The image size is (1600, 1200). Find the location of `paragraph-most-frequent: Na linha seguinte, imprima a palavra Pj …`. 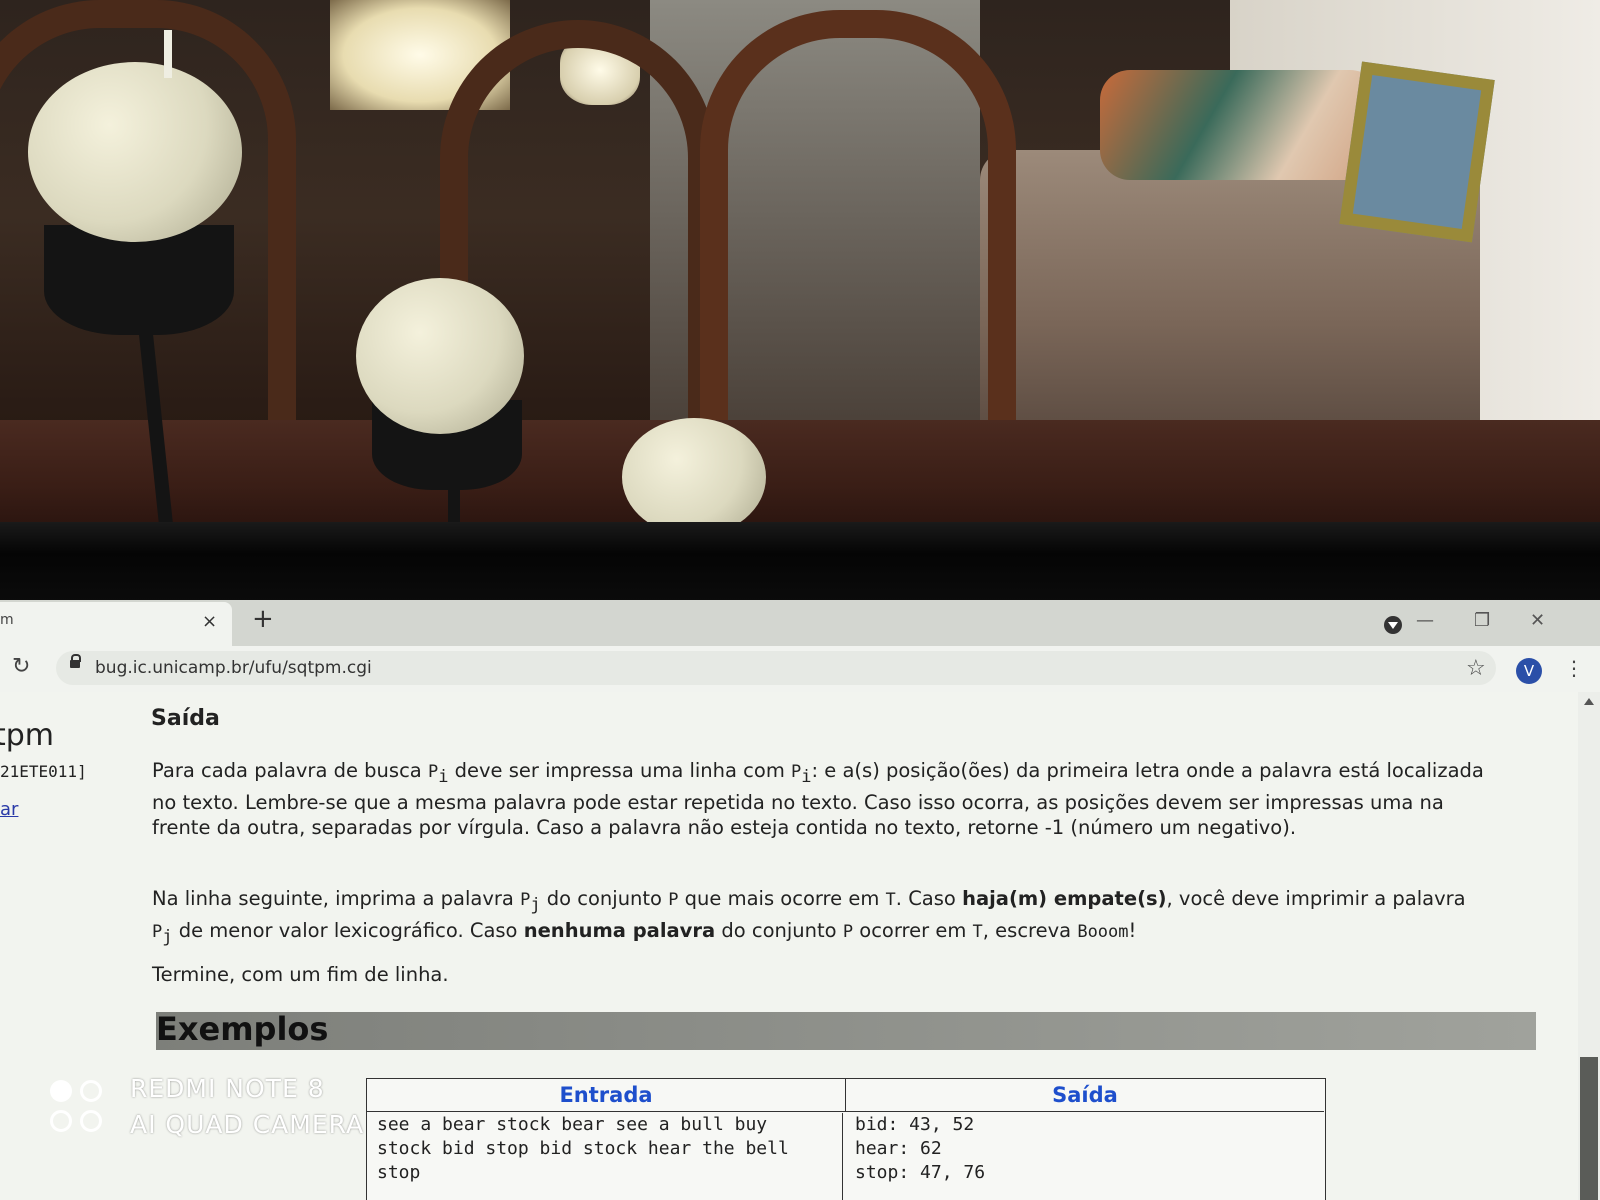

paragraph-most-frequent: Na linha seguinte, imprima a palavra Pj … is located at coordinates (809, 917).